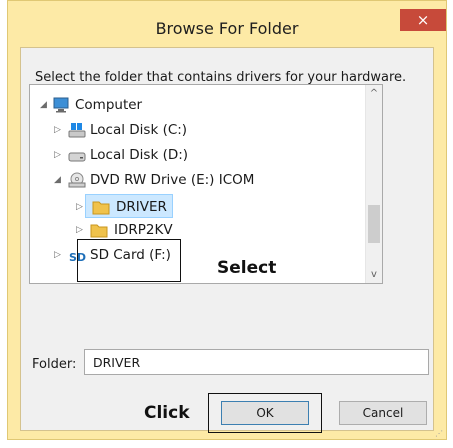 The image size is (453, 448). Describe the element at coordinates (373, 184) in the screenshot. I see `tree-scrollbar: ^ v` at that location.